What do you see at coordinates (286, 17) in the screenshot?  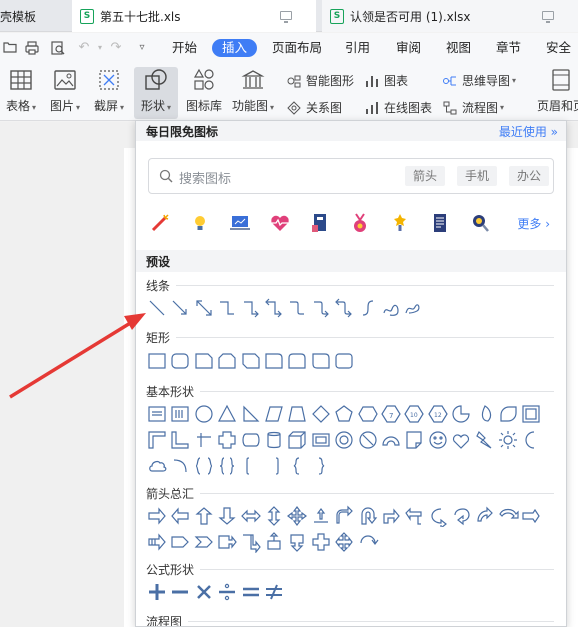 I see `monitor-icon` at bounding box center [286, 17].